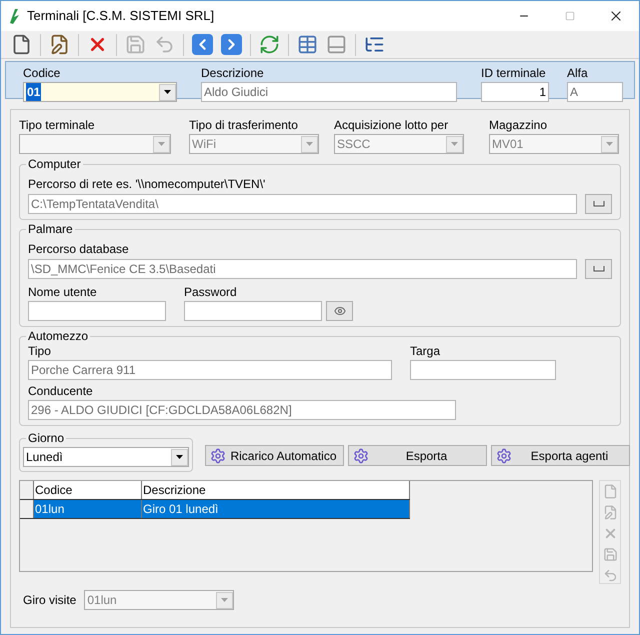 This screenshot has height=635, width=640. I want to click on password-field, so click(253, 311).